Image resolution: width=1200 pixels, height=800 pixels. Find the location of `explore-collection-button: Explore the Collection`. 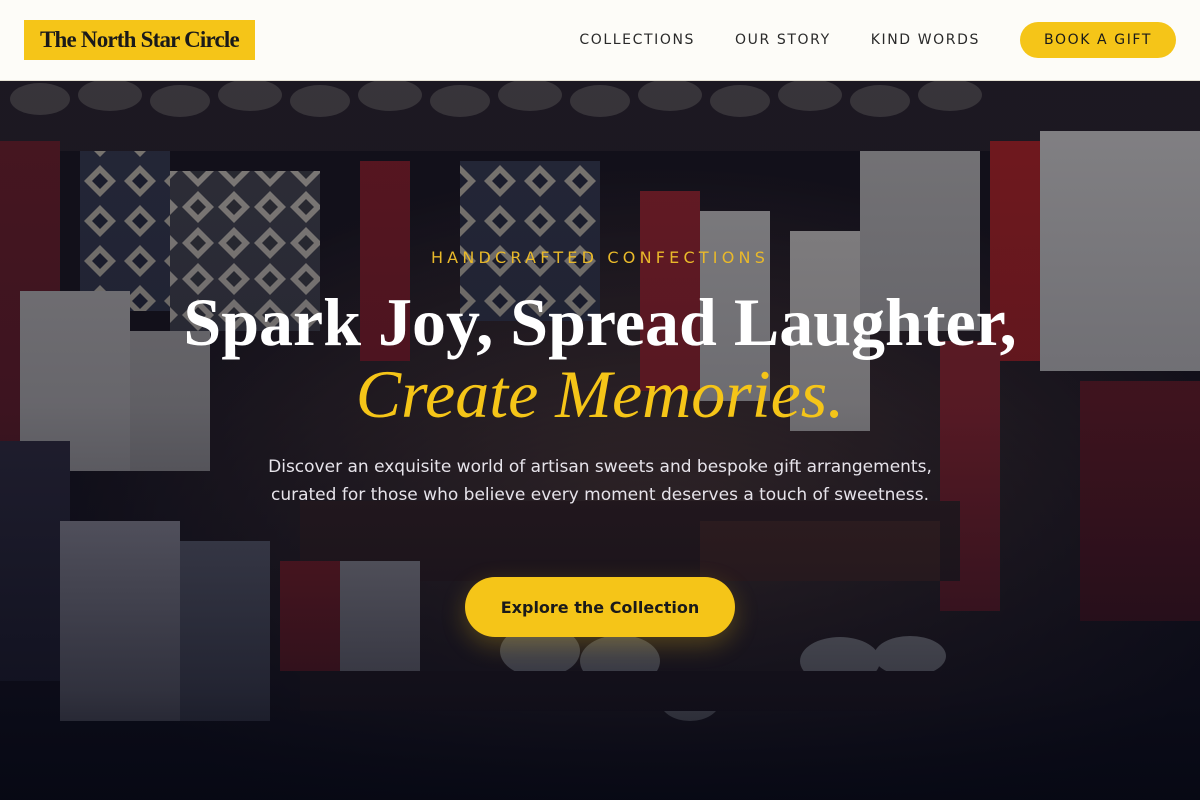

explore-collection-button: Explore the Collection is located at coordinates (600, 607).